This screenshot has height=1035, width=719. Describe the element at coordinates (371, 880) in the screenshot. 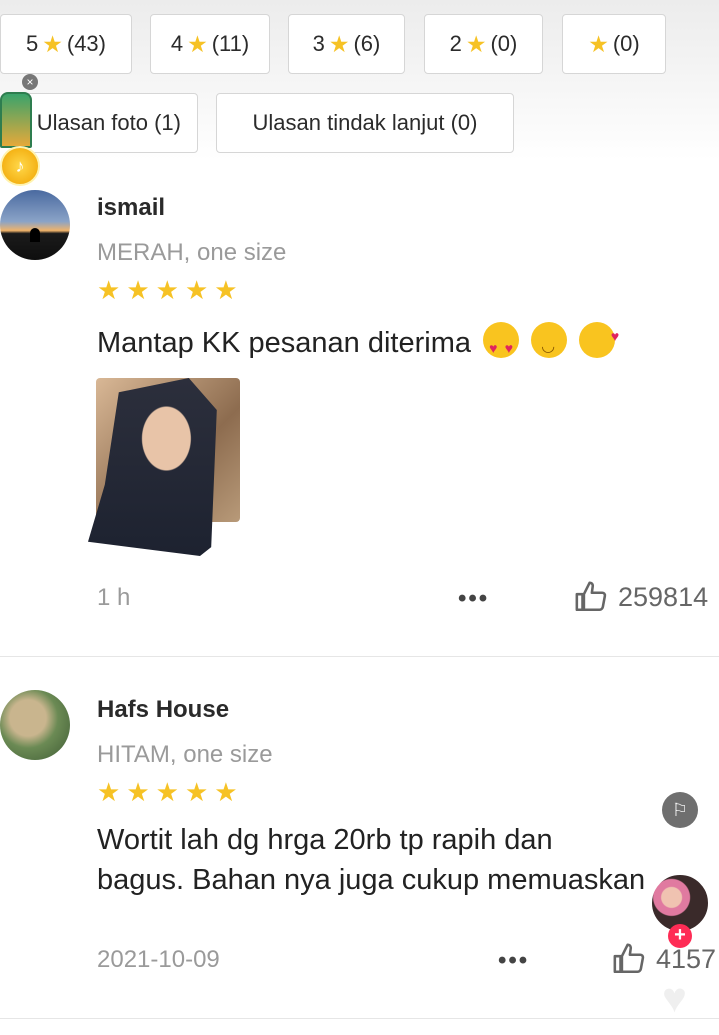

I see `review-text-line-2: bagus. Bahan nya juga cukup memuaskan` at that location.